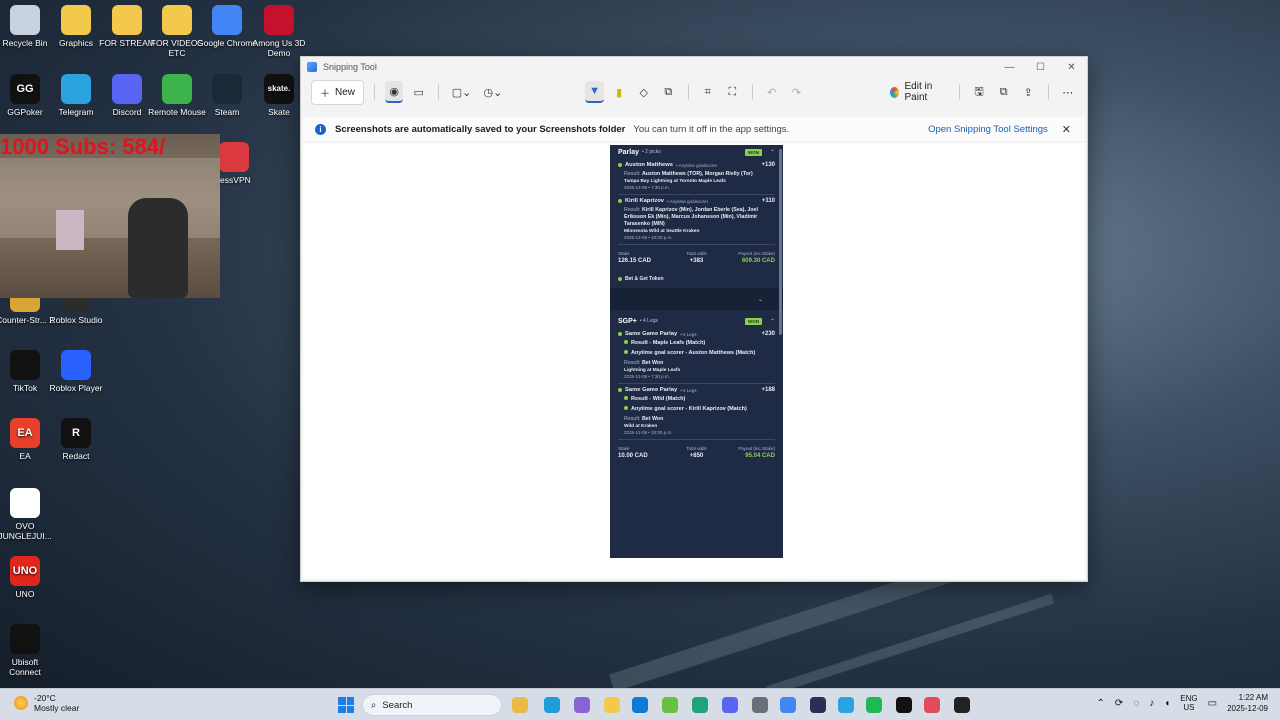 This screenshot has width=1280, height=720. I want to click on maximize-button: ☐, so click(1040, 67).